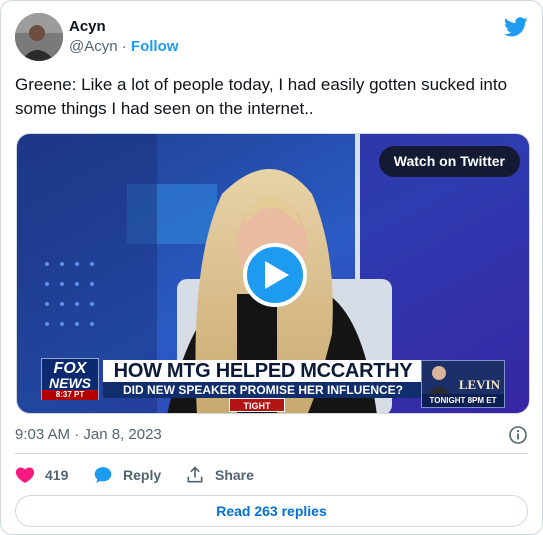  Describe the element at coordinates (234, 475) in the screenshot. I see `share-label: Share` at that location.